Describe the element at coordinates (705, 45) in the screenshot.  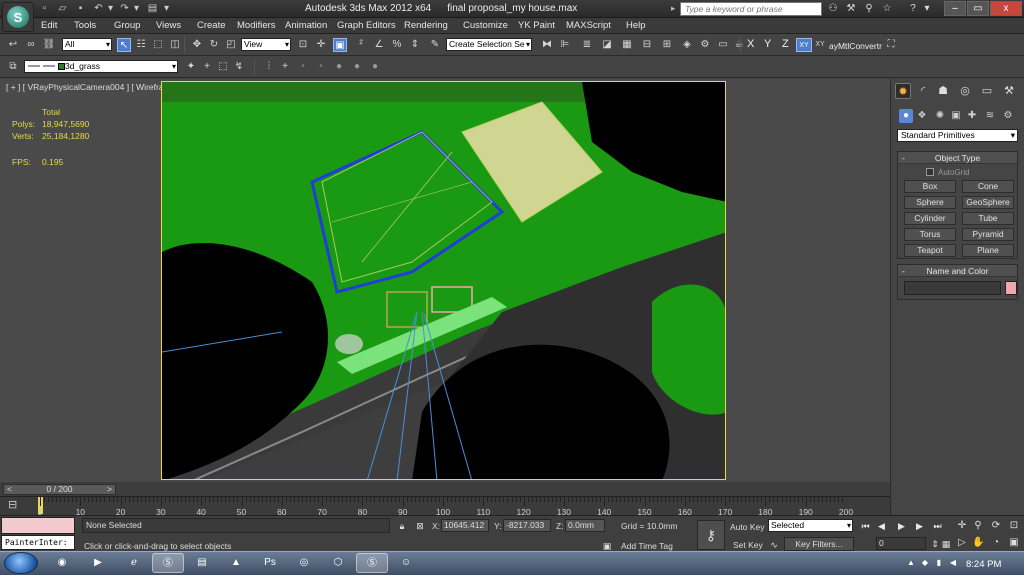
I see `render-setup-icon: ⚙` at that location.